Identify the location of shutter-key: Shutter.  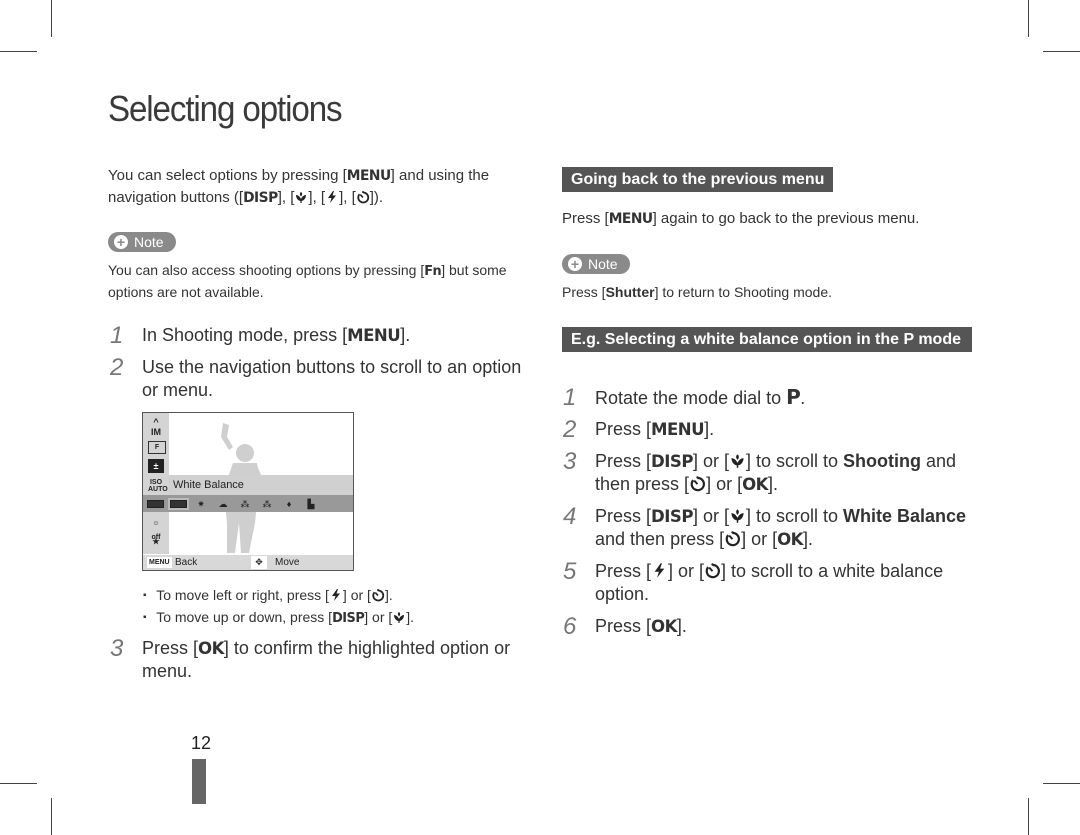
(630, 292).